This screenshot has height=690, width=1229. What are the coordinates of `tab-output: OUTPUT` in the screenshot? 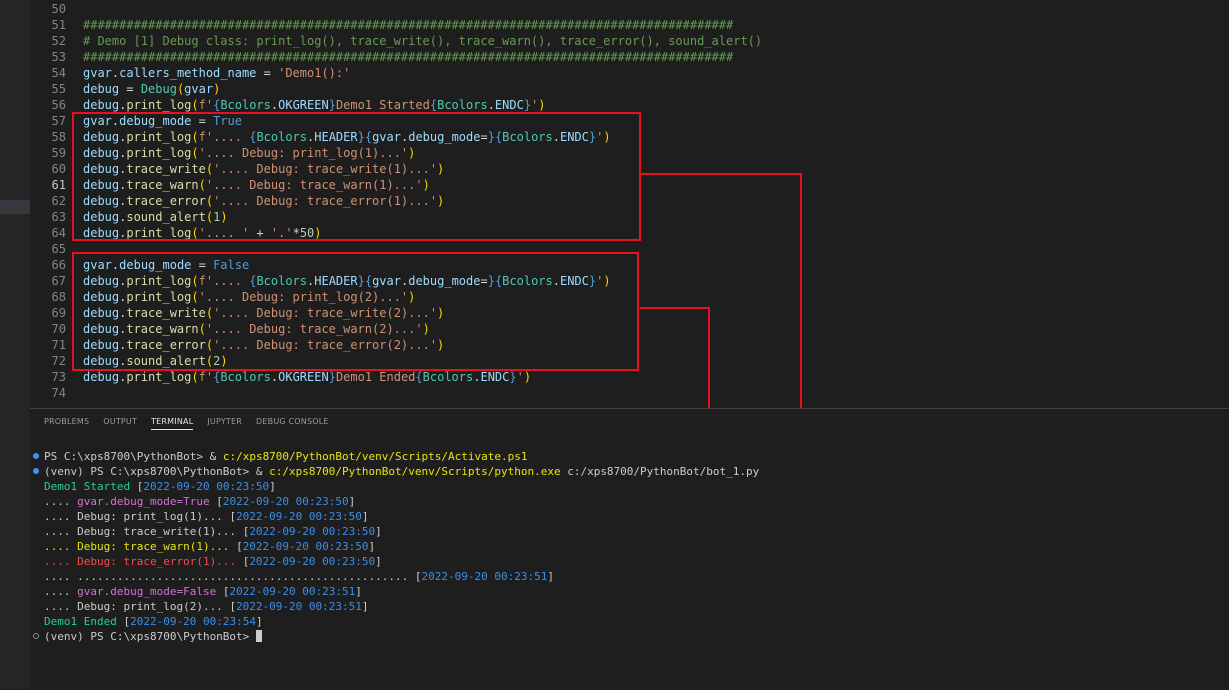 It's located at (120, 421).